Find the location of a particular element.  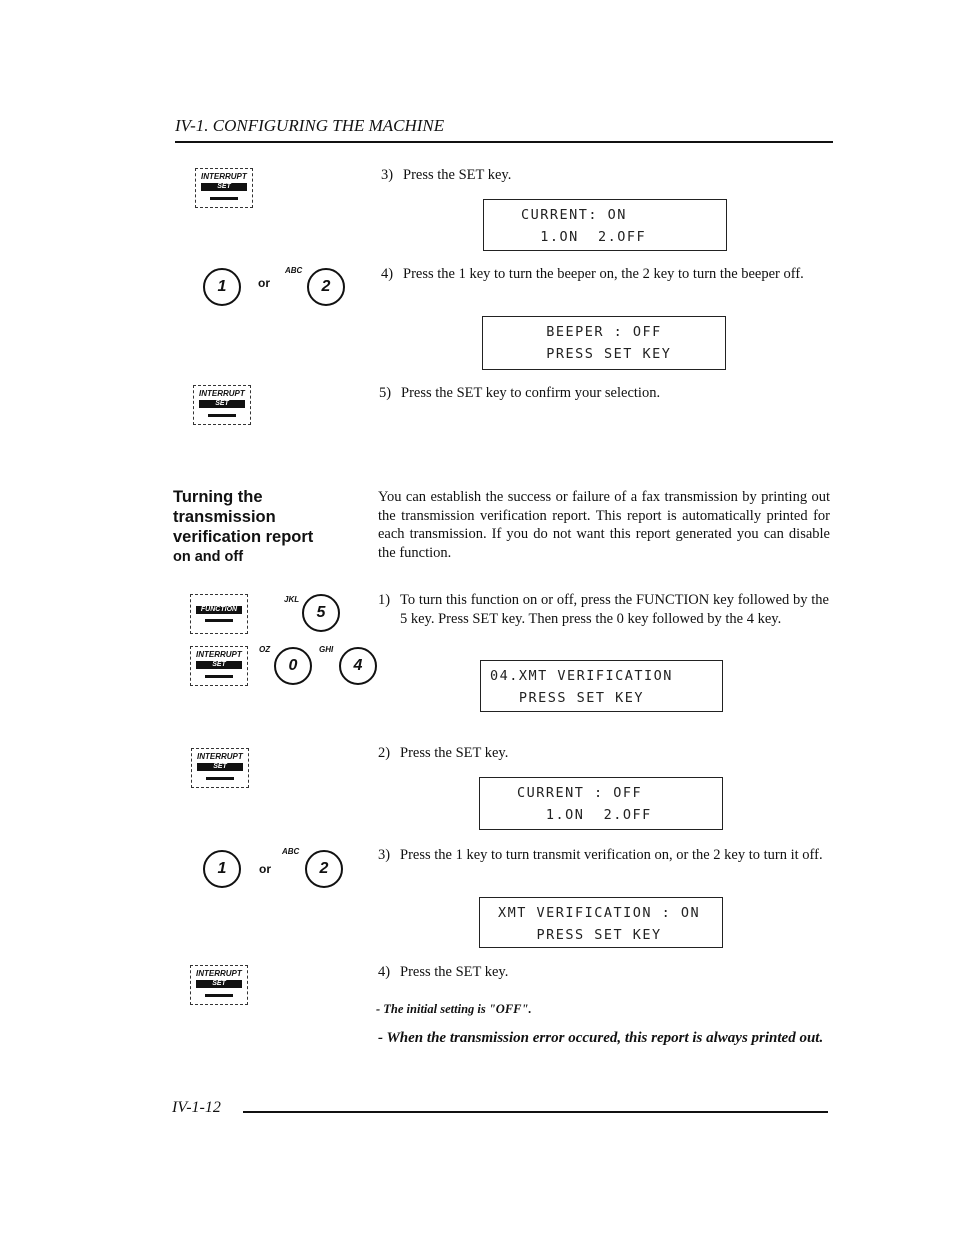

oz-label: OZ is located at coordinates (265, 649).